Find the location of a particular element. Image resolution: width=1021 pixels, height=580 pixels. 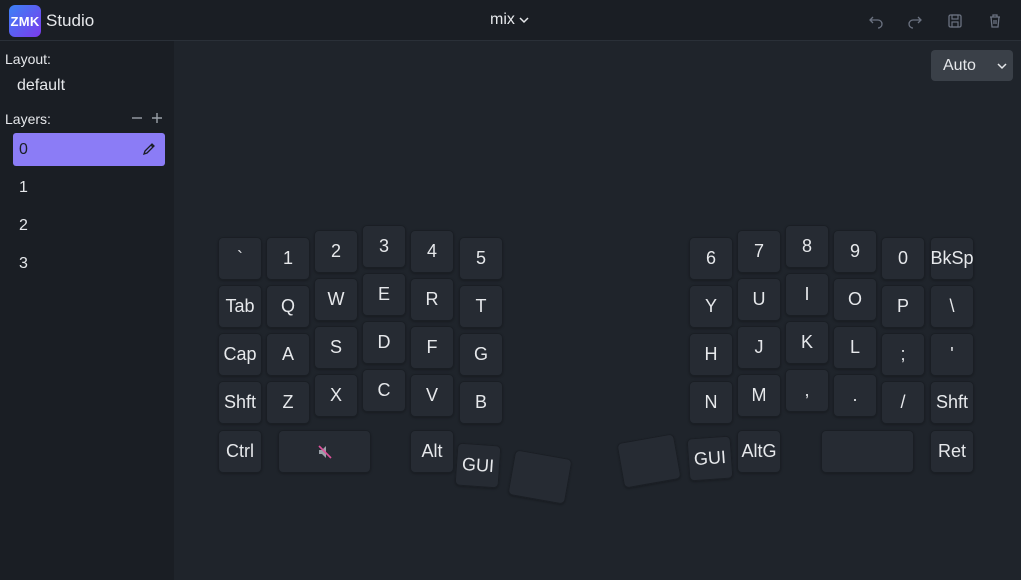

layer-item-3: 3 is located at coordinates (89, 263).